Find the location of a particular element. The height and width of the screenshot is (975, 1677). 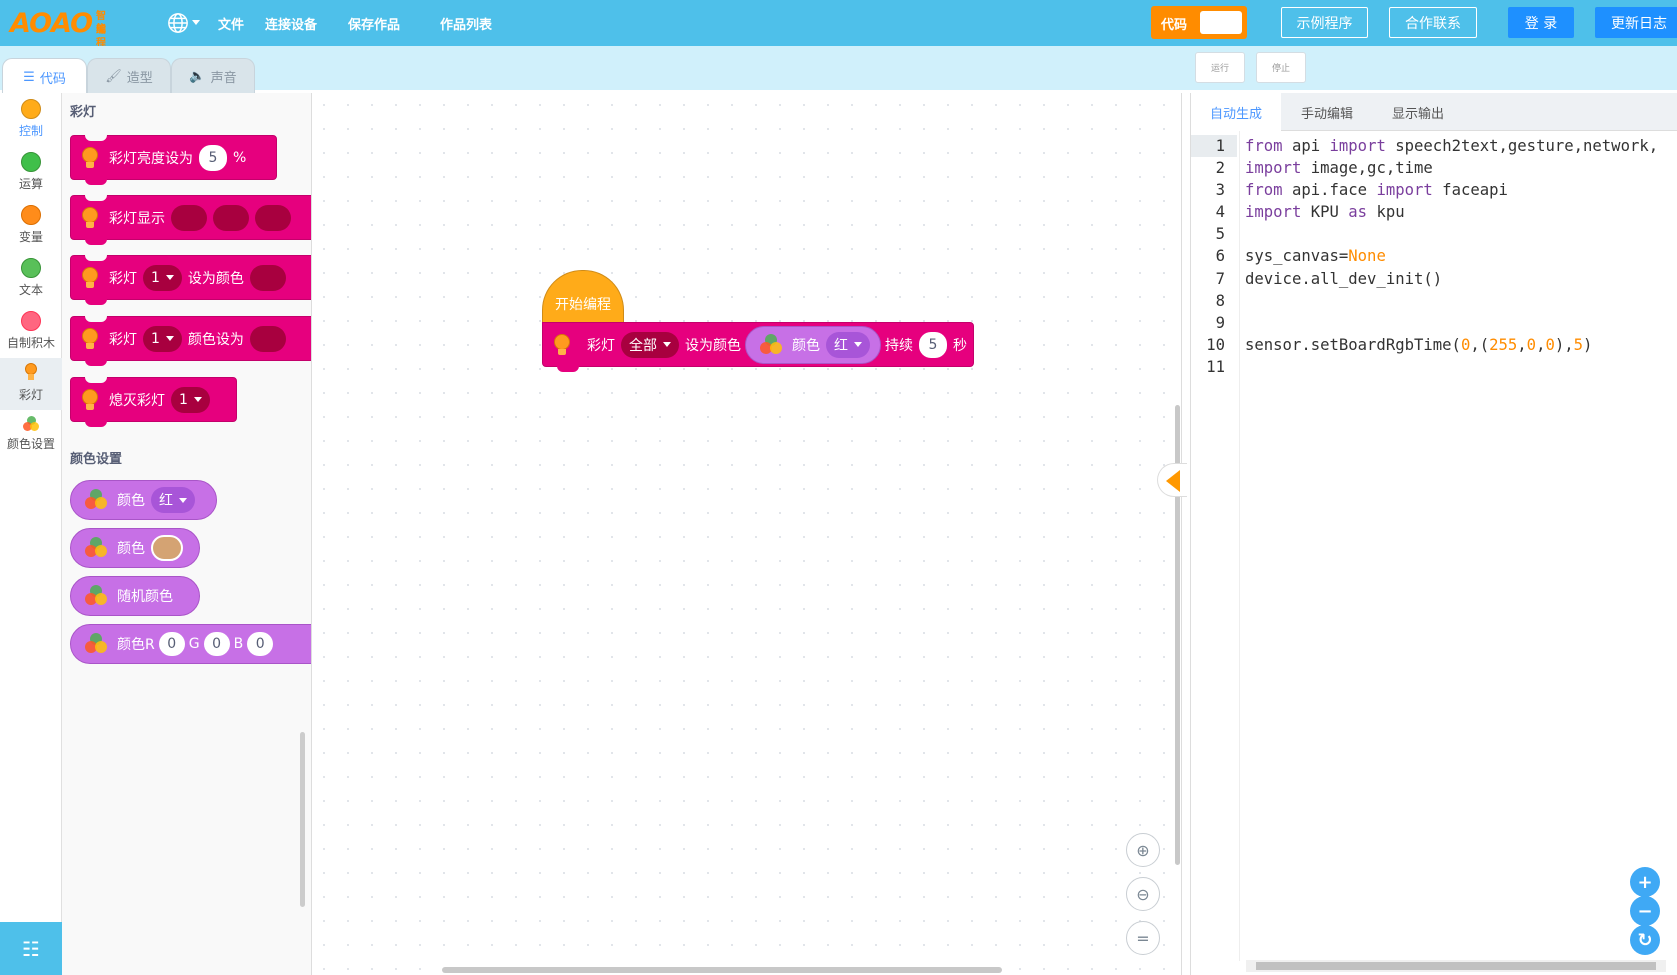

examples-button: 示例程序 is located at coordinates (1324, 22).